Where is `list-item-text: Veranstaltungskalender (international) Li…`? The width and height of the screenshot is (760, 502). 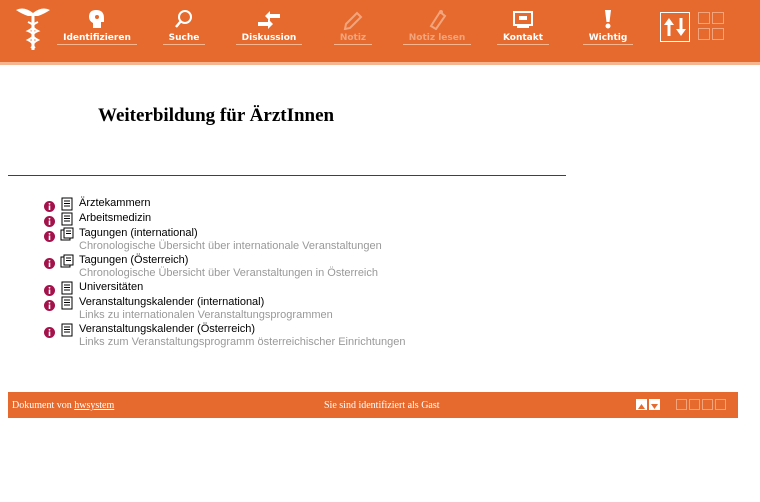
list-item-text: Veranstaltungskalender (international) Li… is located at coordinates (206, 309).